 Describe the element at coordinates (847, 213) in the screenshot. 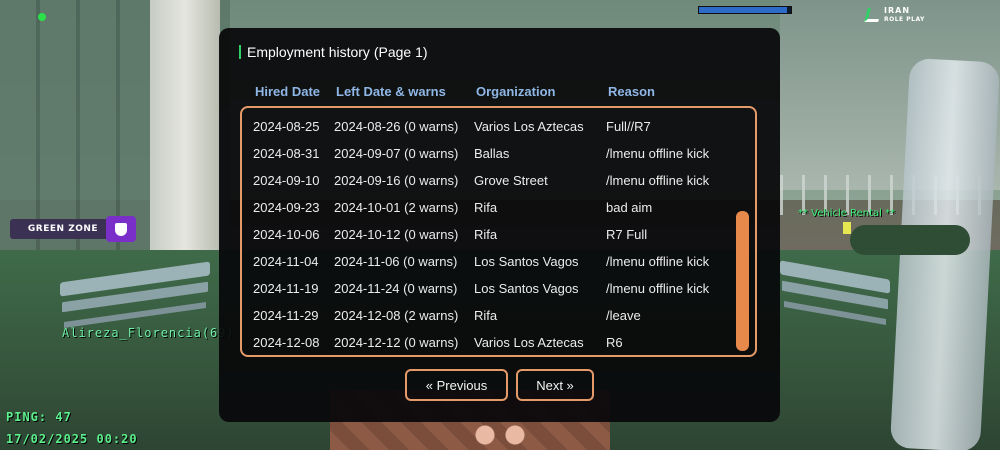

I see `vehicle-rental-label: ** Vehicle Rental **` at that location.